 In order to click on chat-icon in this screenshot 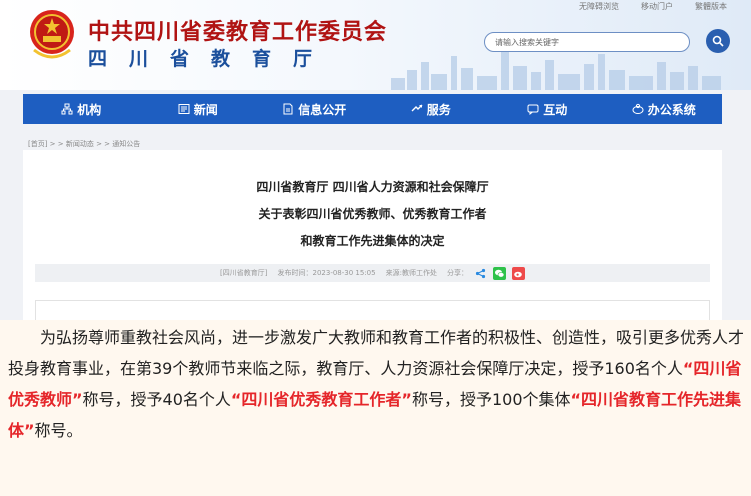, I will do `click(533, 109)`.